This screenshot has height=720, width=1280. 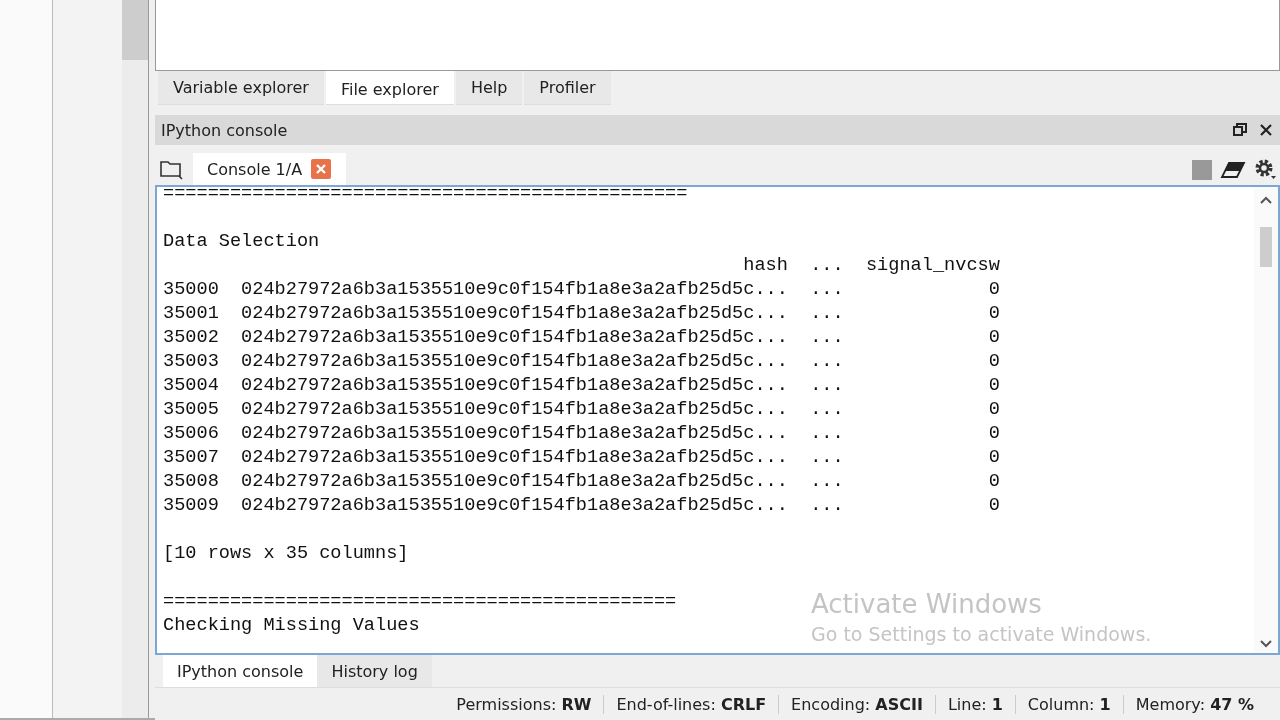 What do you see at coordinates (856, 704) in the screenshot?
I see `status-item: Encoding: ASCII` at bounding box center [856, 704].